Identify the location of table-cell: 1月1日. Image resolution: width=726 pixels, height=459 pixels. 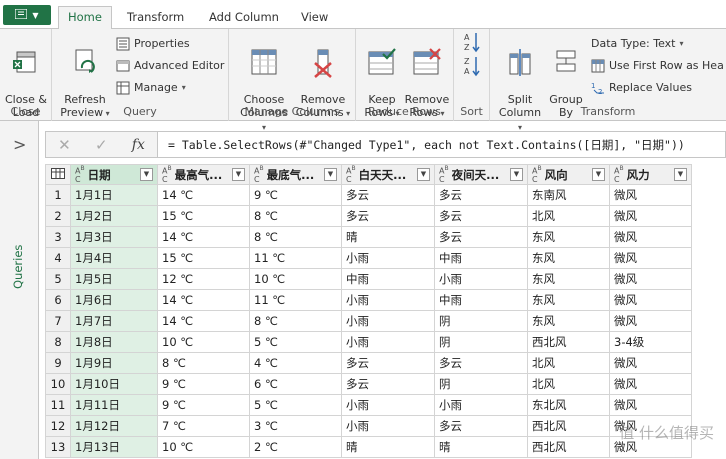
(114, 195).